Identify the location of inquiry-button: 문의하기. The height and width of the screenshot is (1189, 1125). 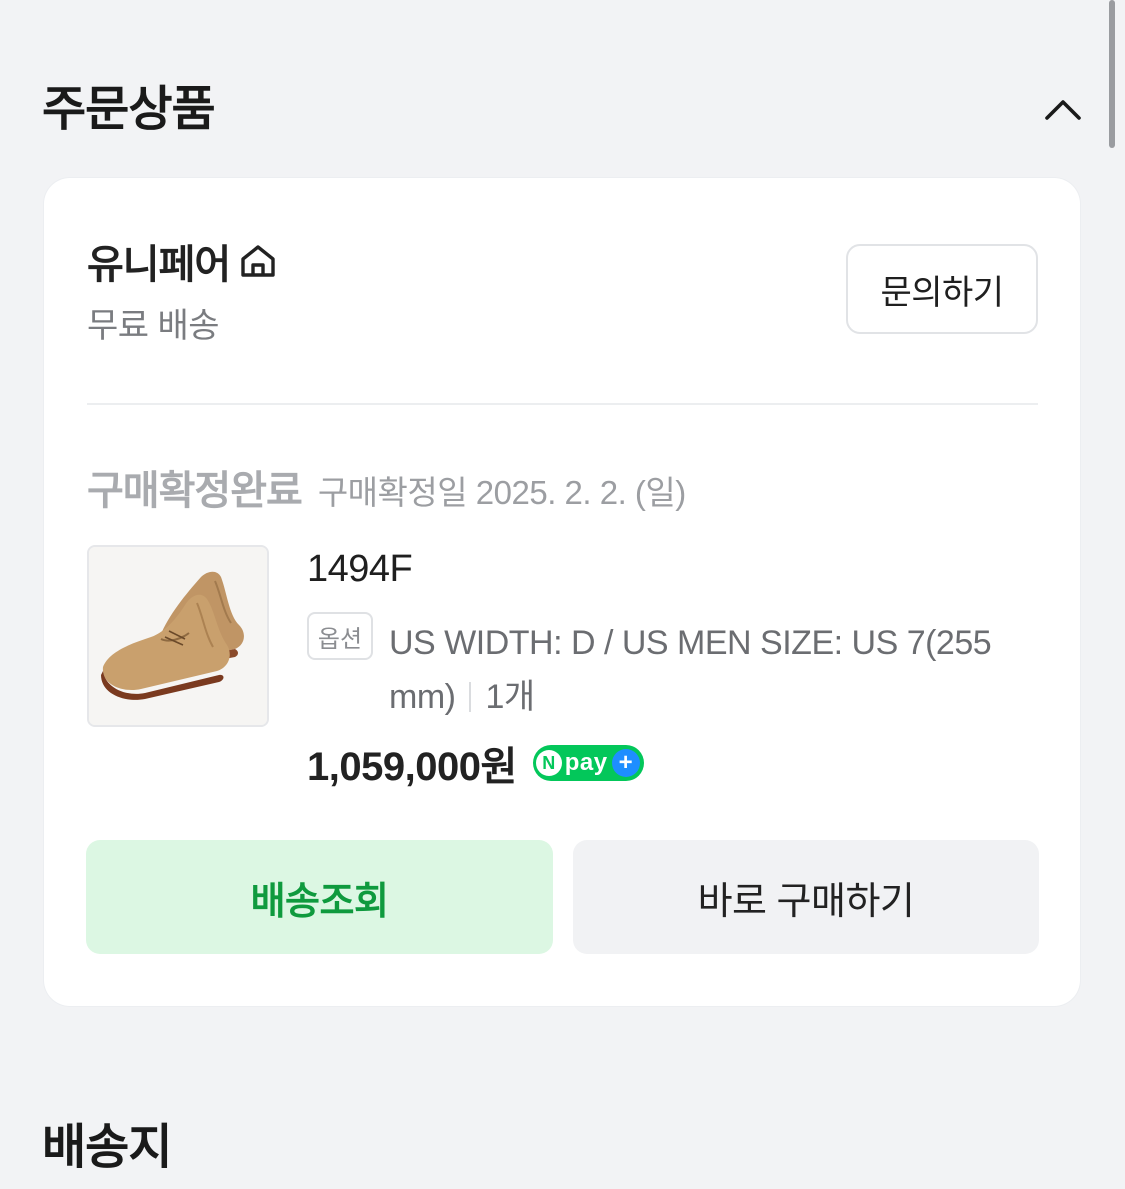
(942, 289).